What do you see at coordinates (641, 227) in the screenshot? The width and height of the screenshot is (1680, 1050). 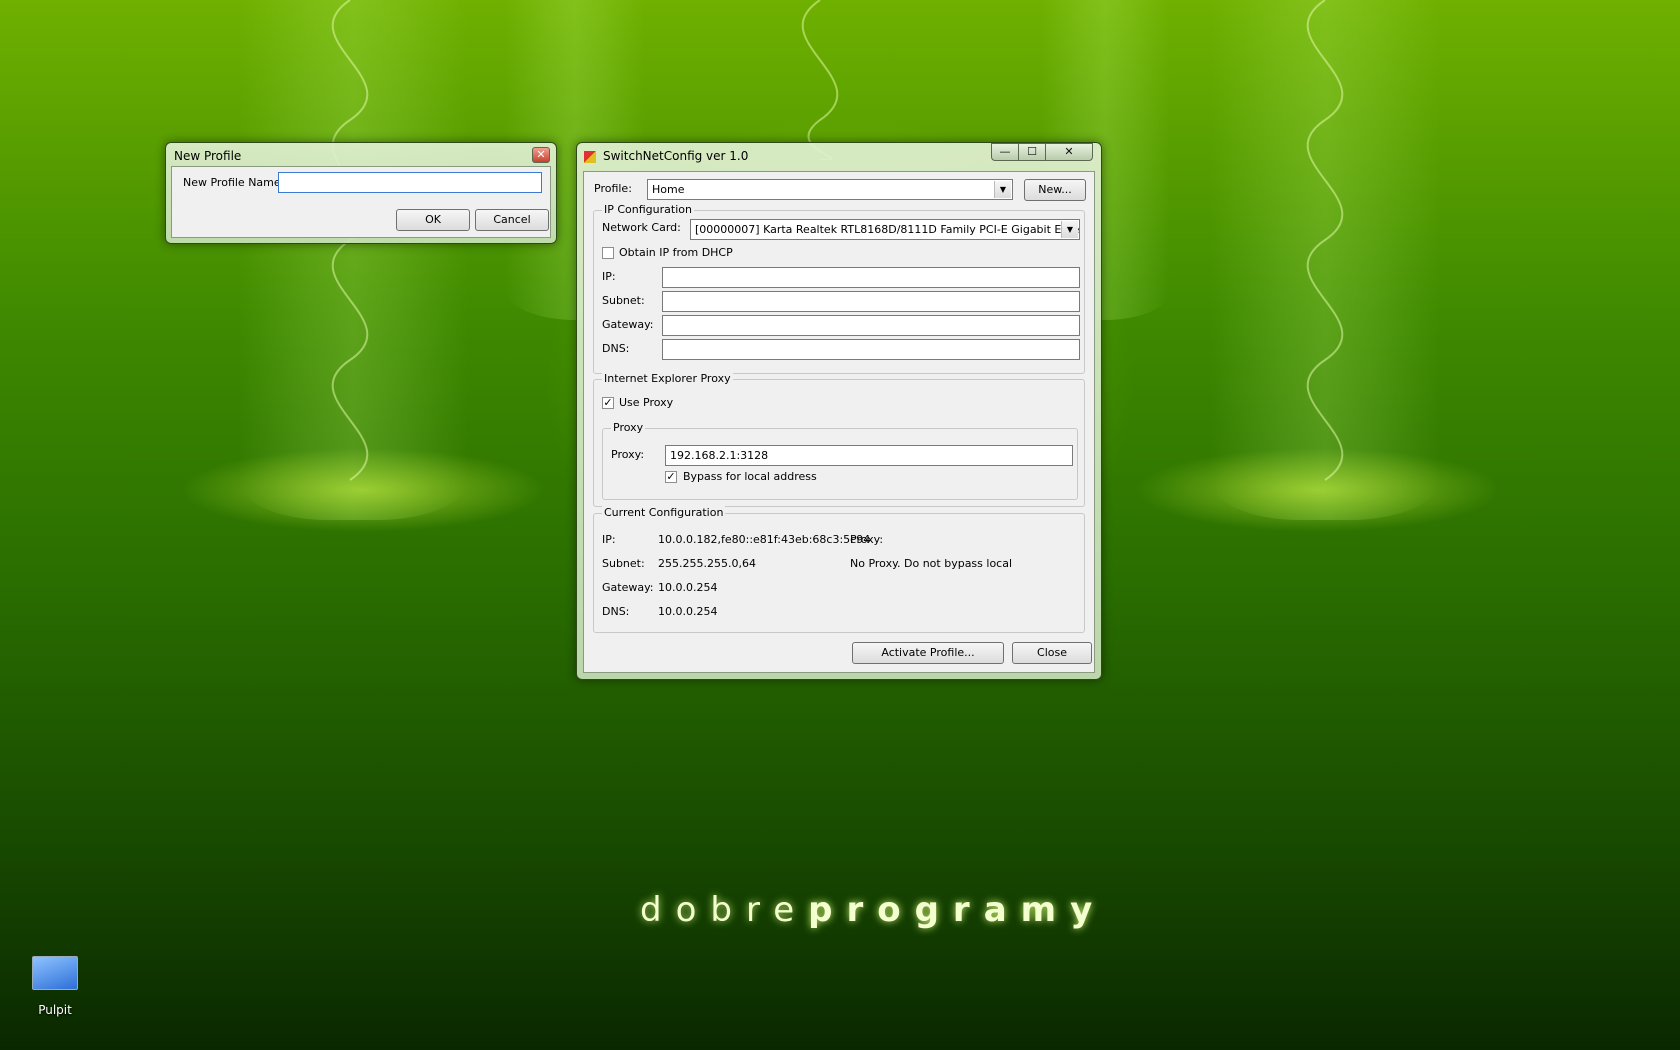 I see `network-card-label: Network Card:` at bounding box center [641, 227].